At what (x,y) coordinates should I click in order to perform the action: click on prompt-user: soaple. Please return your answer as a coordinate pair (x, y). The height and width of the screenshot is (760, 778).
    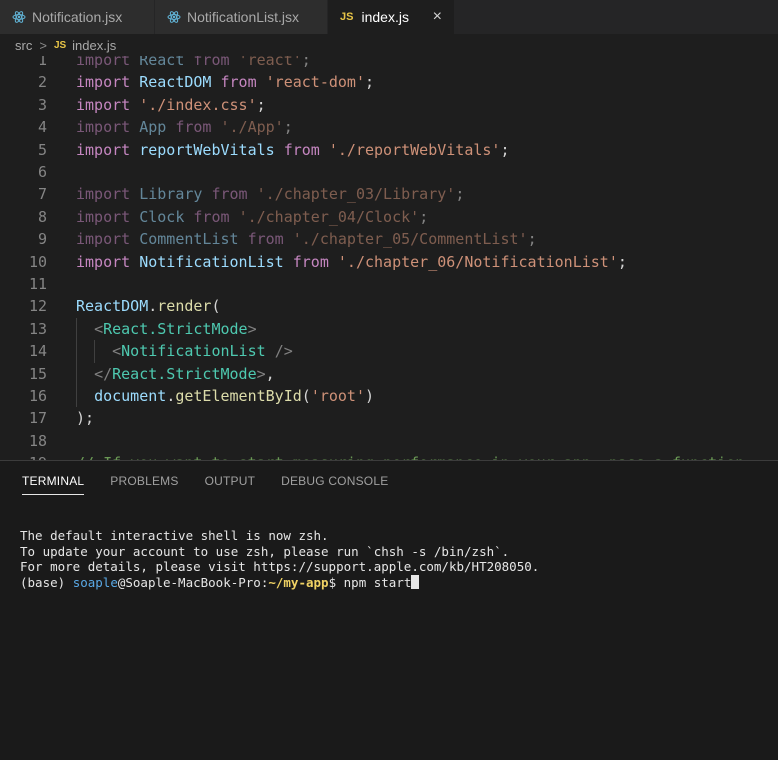
    Looking at the image, I should click on (95, 582).